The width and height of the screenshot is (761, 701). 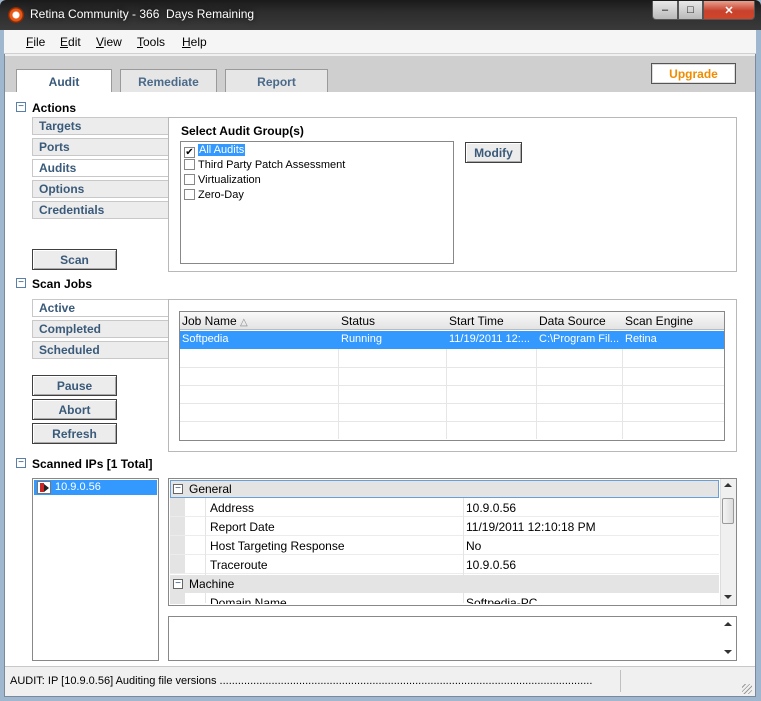 What do you see at coordinates (178, 584) in the screenshot?
I see `collapse-machine-icon: −` at bounding box center [178, 584].